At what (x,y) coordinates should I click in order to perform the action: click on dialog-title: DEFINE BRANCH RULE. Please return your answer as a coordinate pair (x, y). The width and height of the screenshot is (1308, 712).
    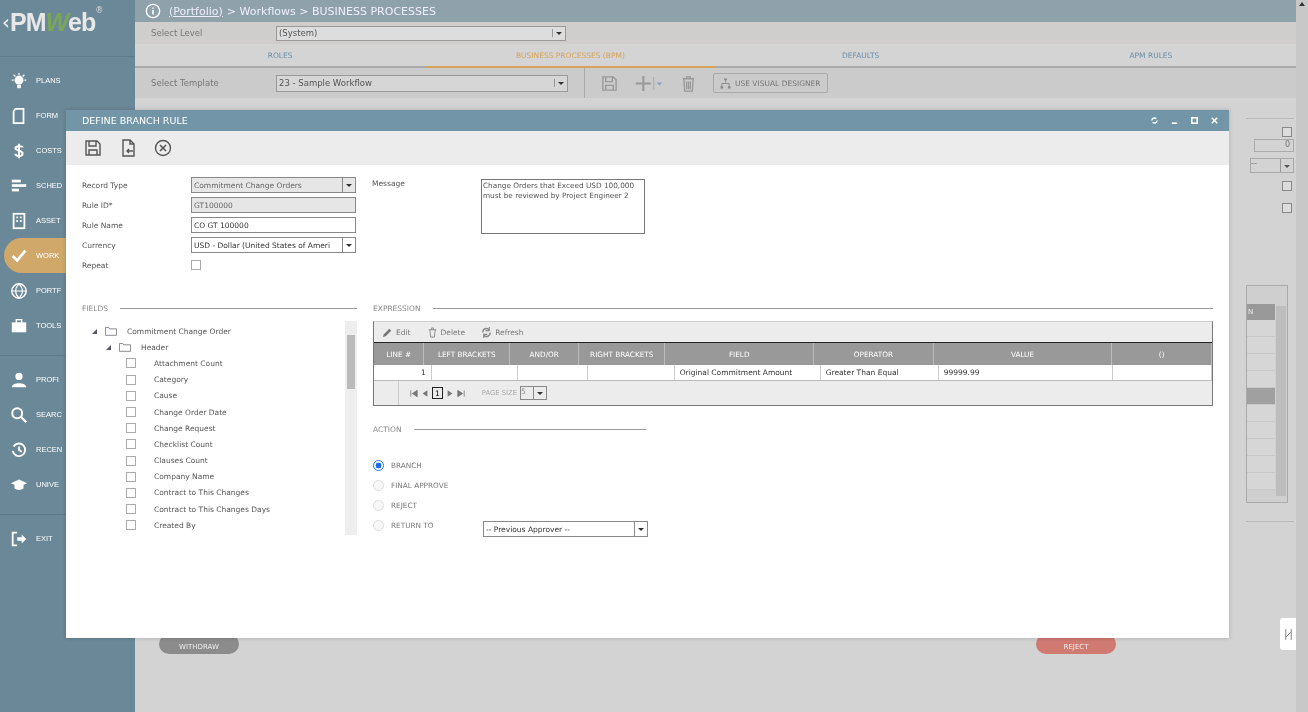
    Looking at the image, I should click on (135, 120).